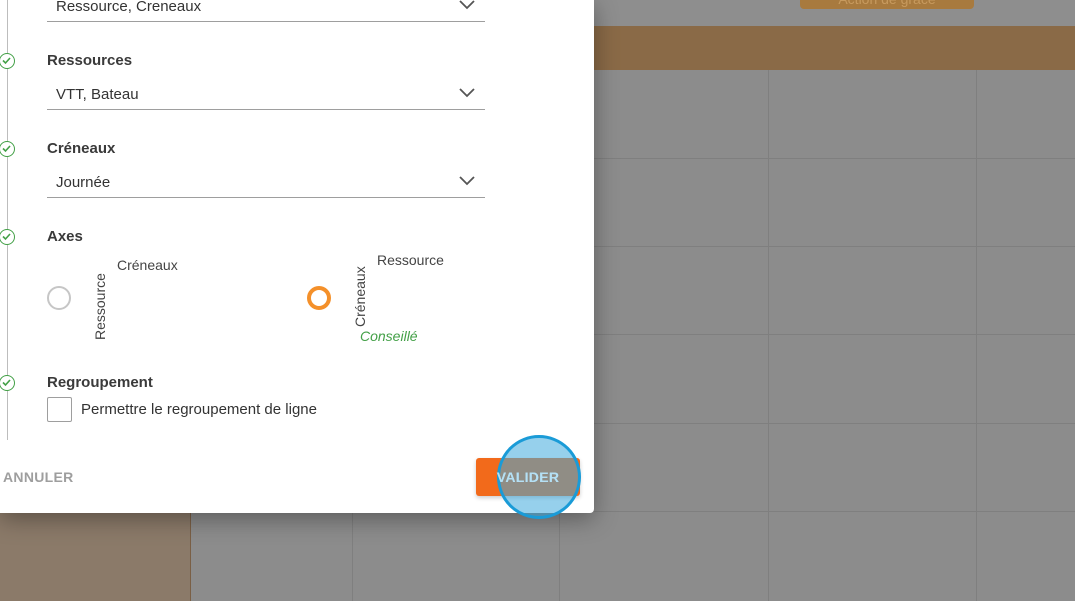 Image resolution: width=1075 pixels, height=601 pixels. What do you see at coordinates (360, 296) in the screenshot?
I see `axes-option-b-side-label: Créneaux` at bounding box center [360, 296].